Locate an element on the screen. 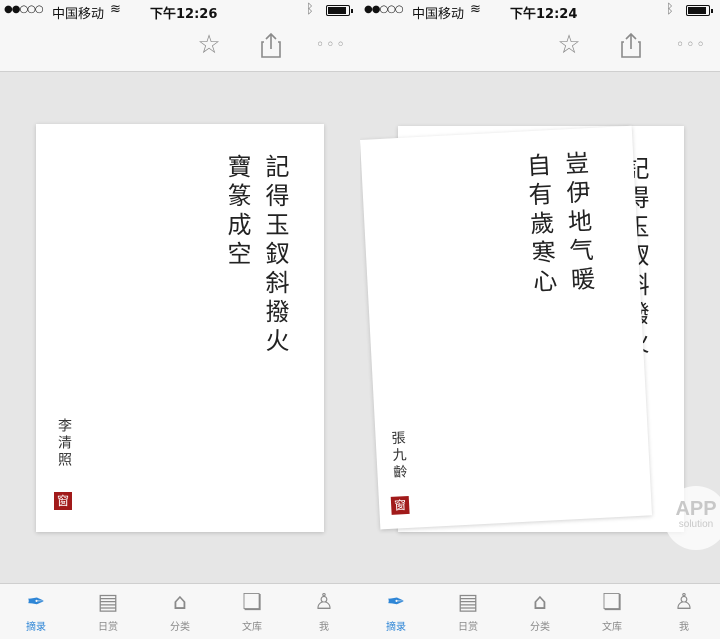 This screenshot has height=639, width=720. watermark-logo: APP solution is located at coordinates (692, 518).